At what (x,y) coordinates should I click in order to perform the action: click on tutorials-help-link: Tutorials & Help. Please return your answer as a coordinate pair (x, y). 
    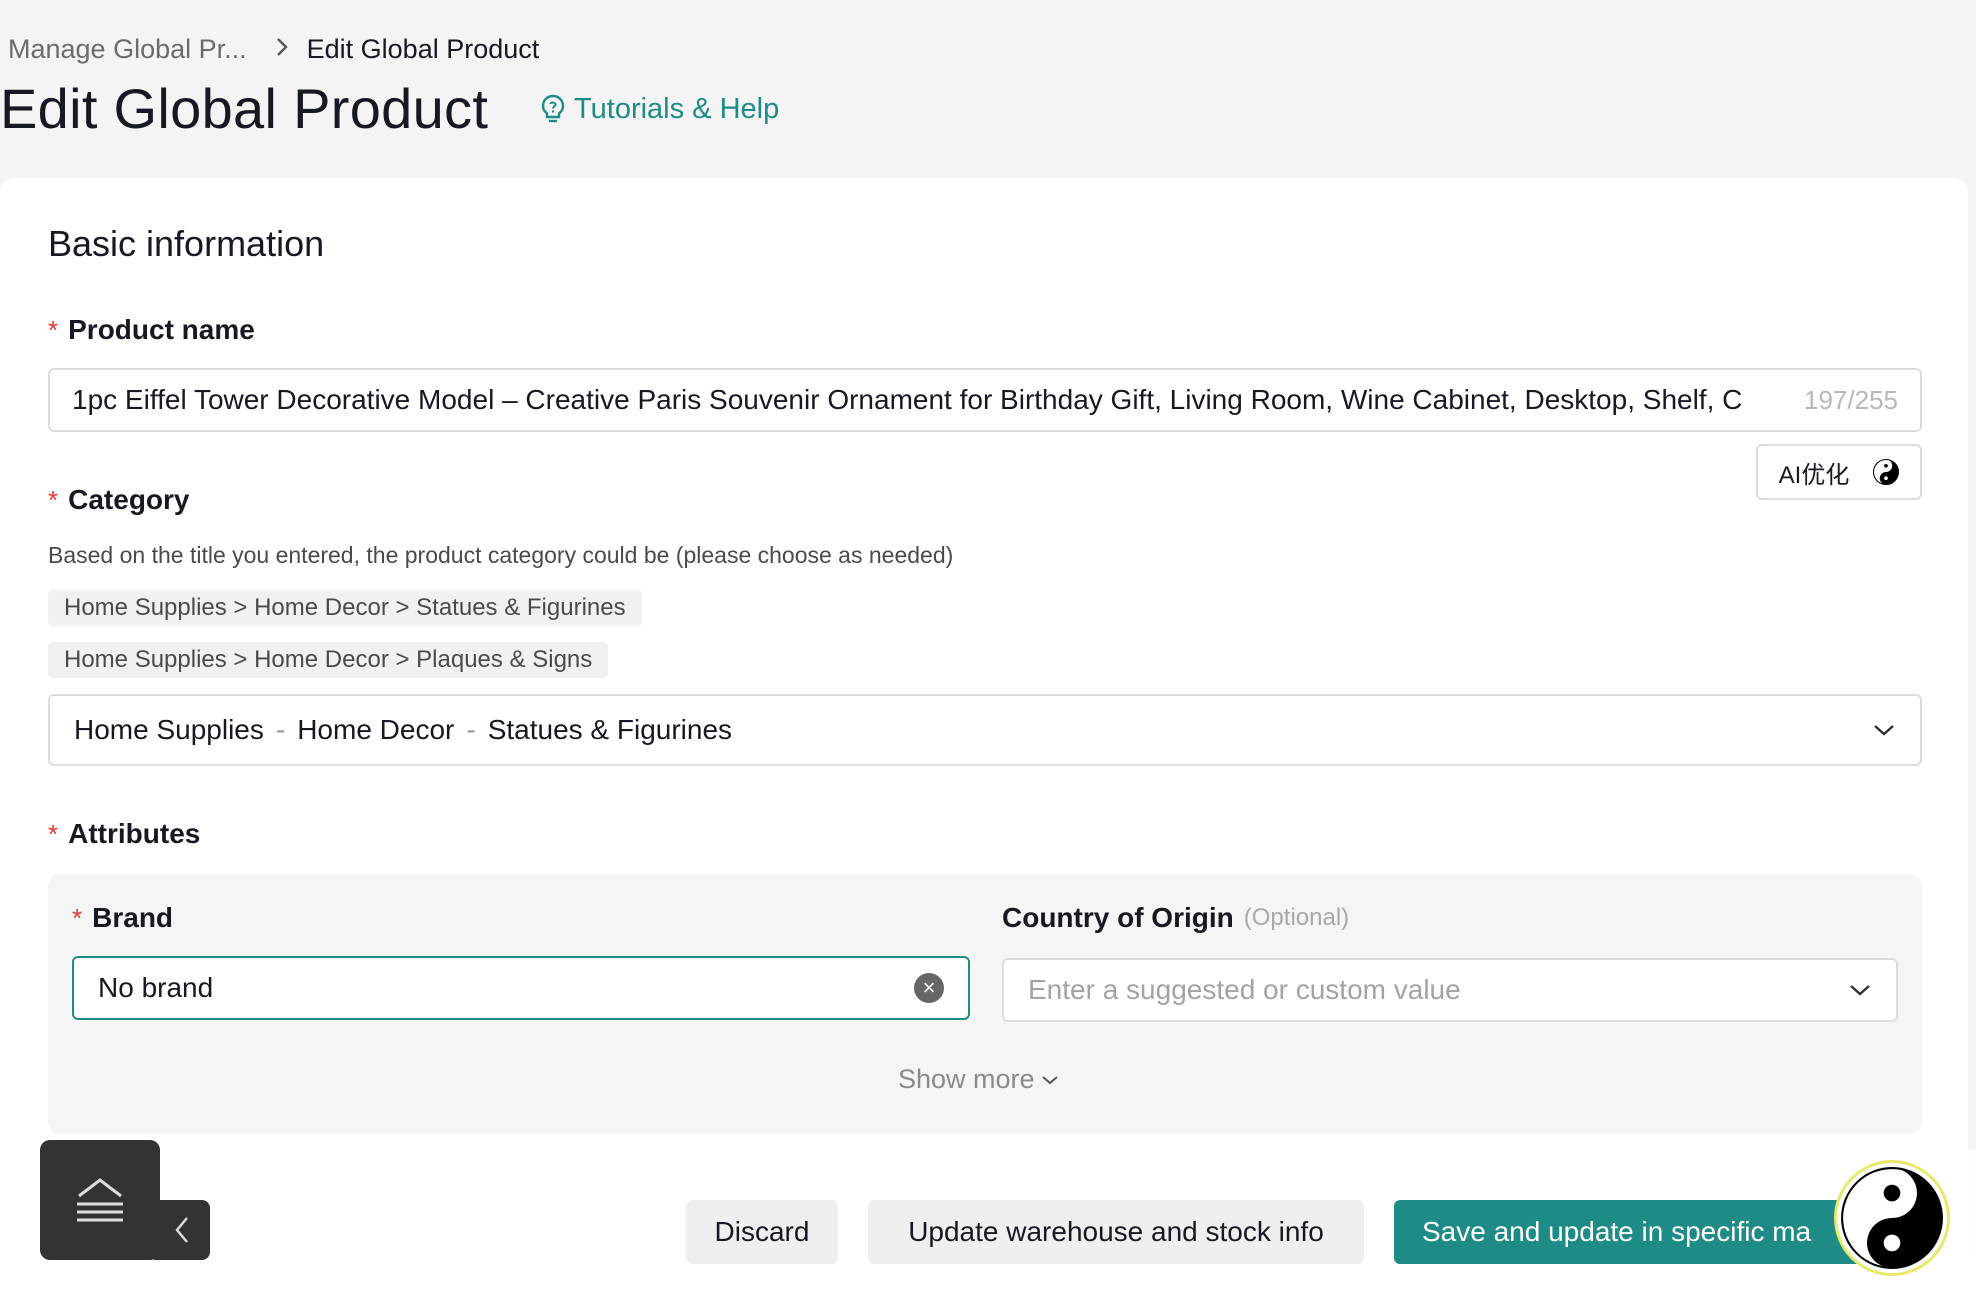
    Looking at the image, I should click on (659, 109).